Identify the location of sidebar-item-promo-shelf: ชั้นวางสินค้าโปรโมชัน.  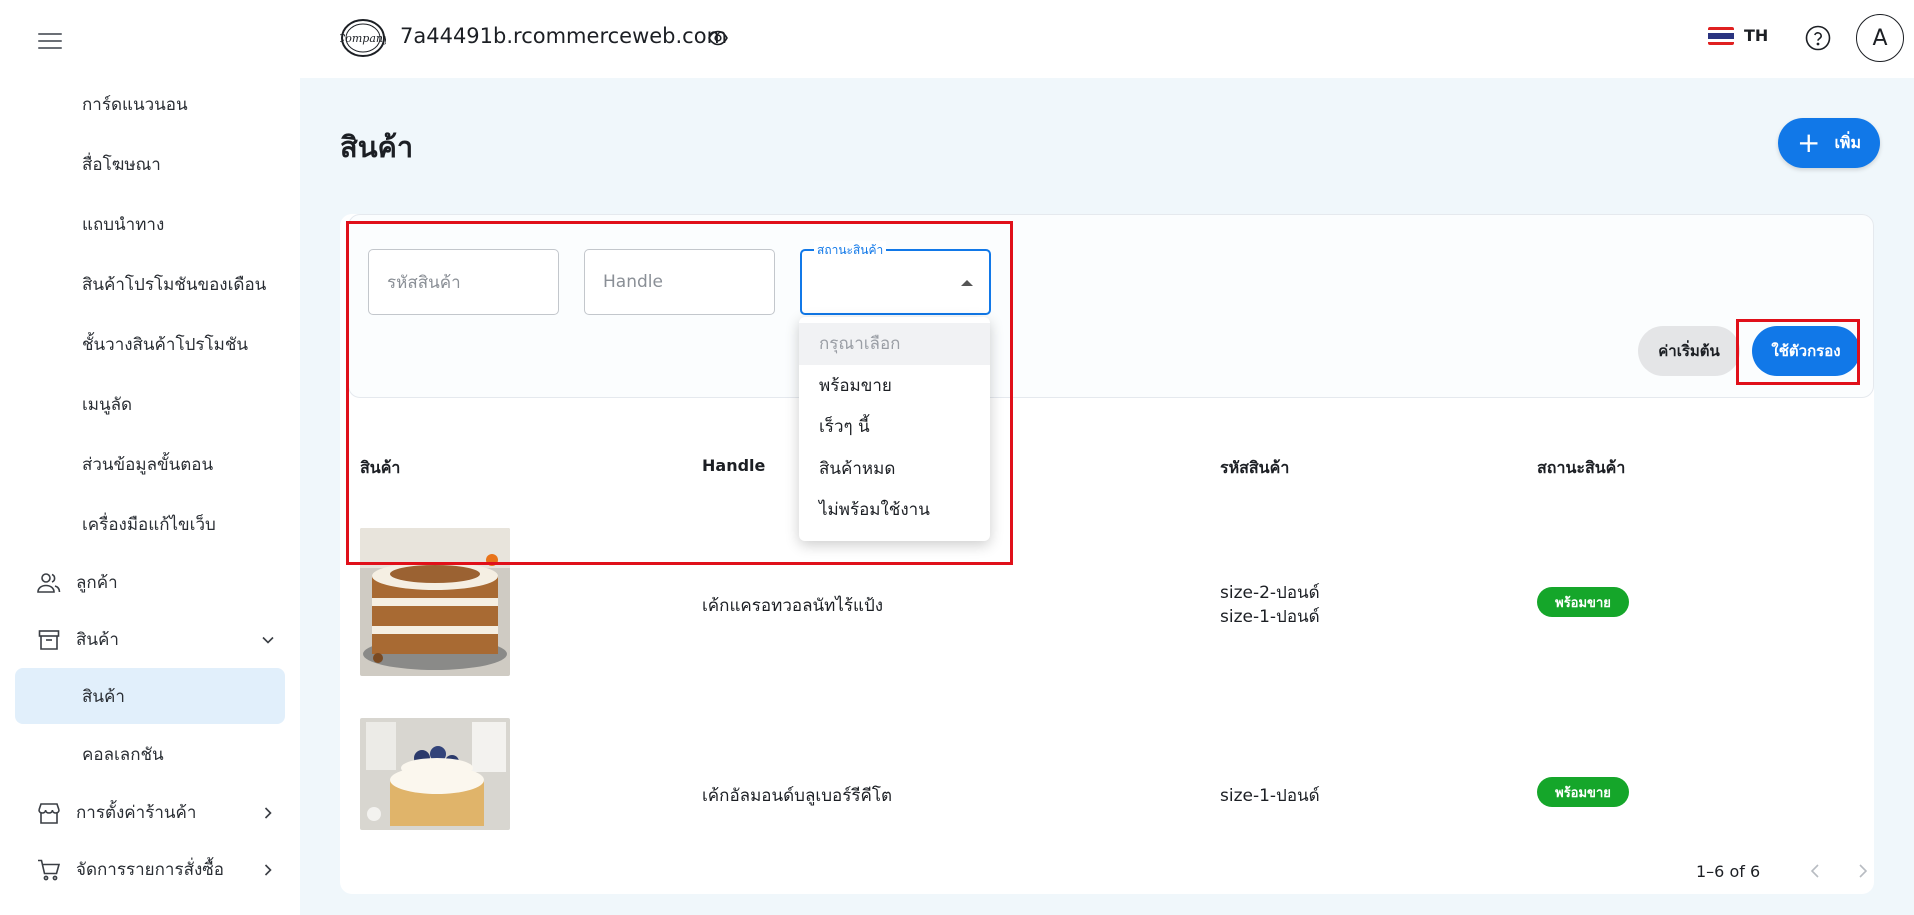
(150, 344).